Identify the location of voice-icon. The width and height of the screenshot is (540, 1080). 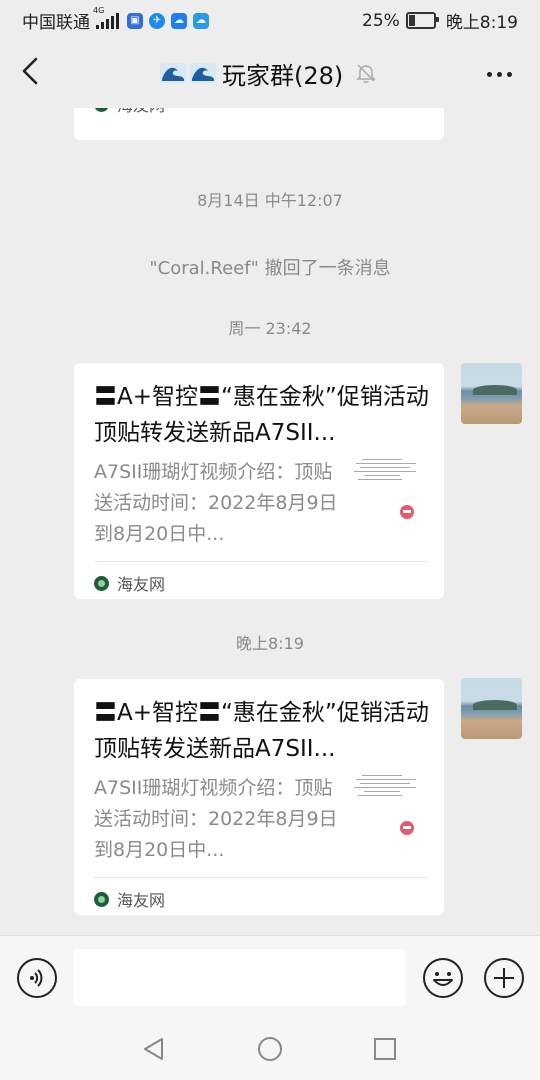
(36, 978).